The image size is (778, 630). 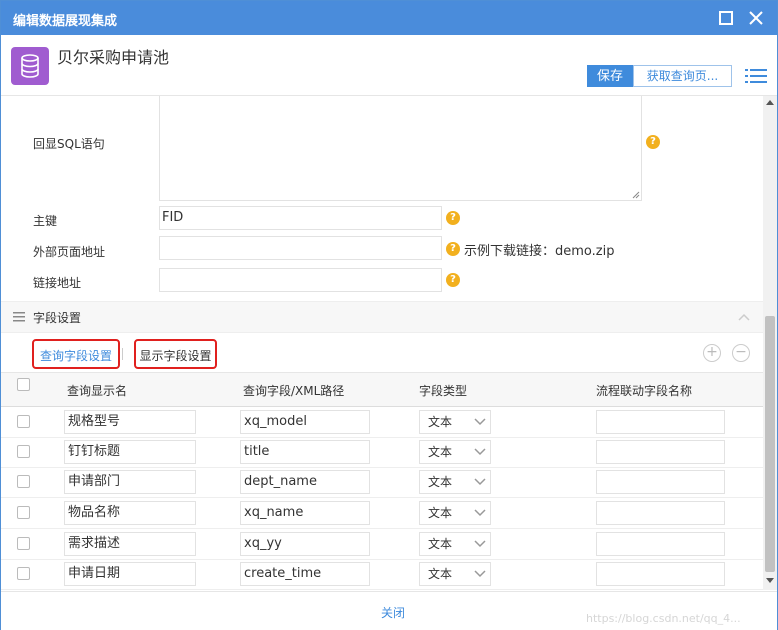 What do you see at coordinates (644, 391) in the screenshot?
I see `column-header: 流程联动字段名称` at bounding box center [644, 391].